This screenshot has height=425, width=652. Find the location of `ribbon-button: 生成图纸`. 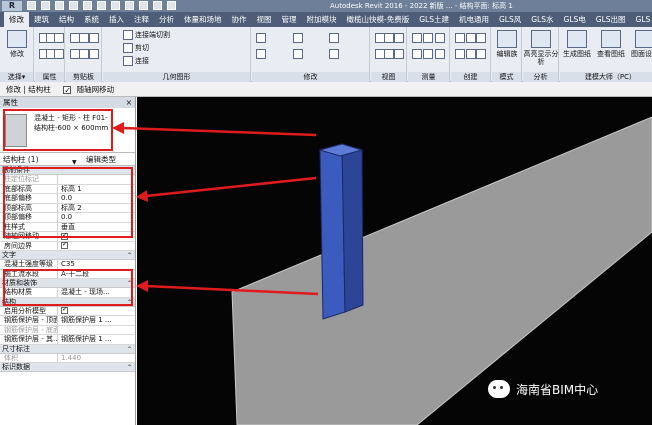

ribbon-button: 生成图纸 is located at coordinates (577, 44).